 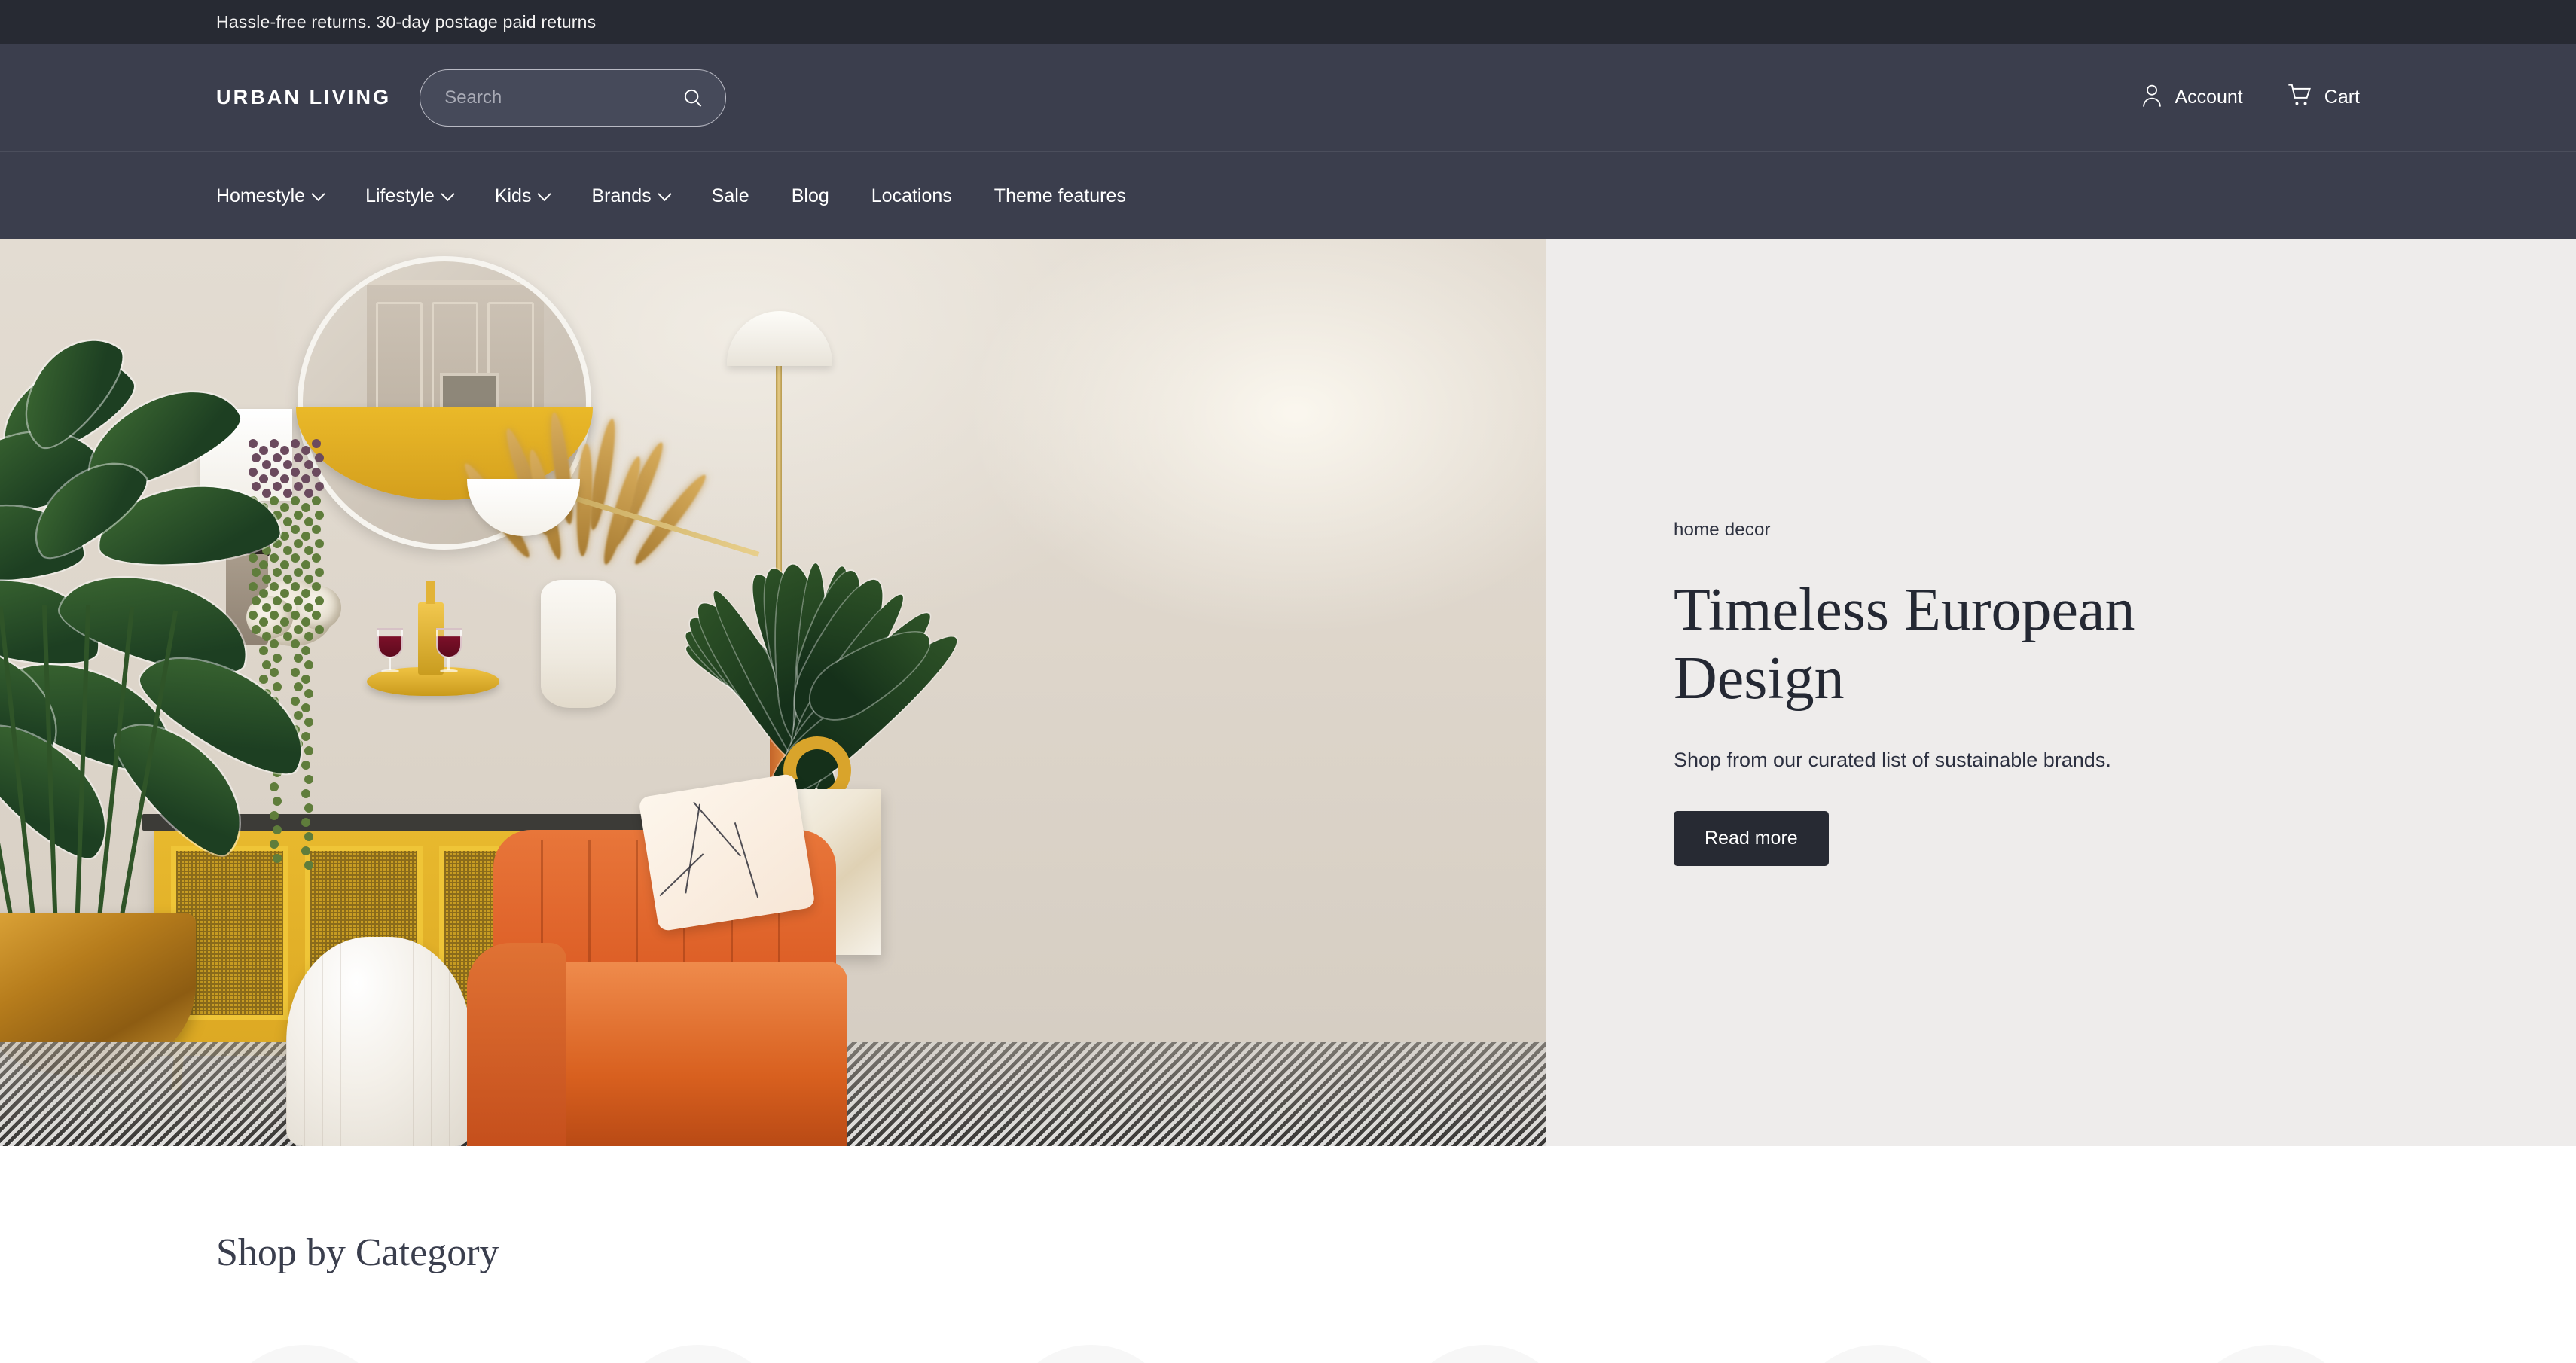 What do you see at coordinates (693, 98) in the screenshot?
I see `search-icon` at bounding box center [693, 98].